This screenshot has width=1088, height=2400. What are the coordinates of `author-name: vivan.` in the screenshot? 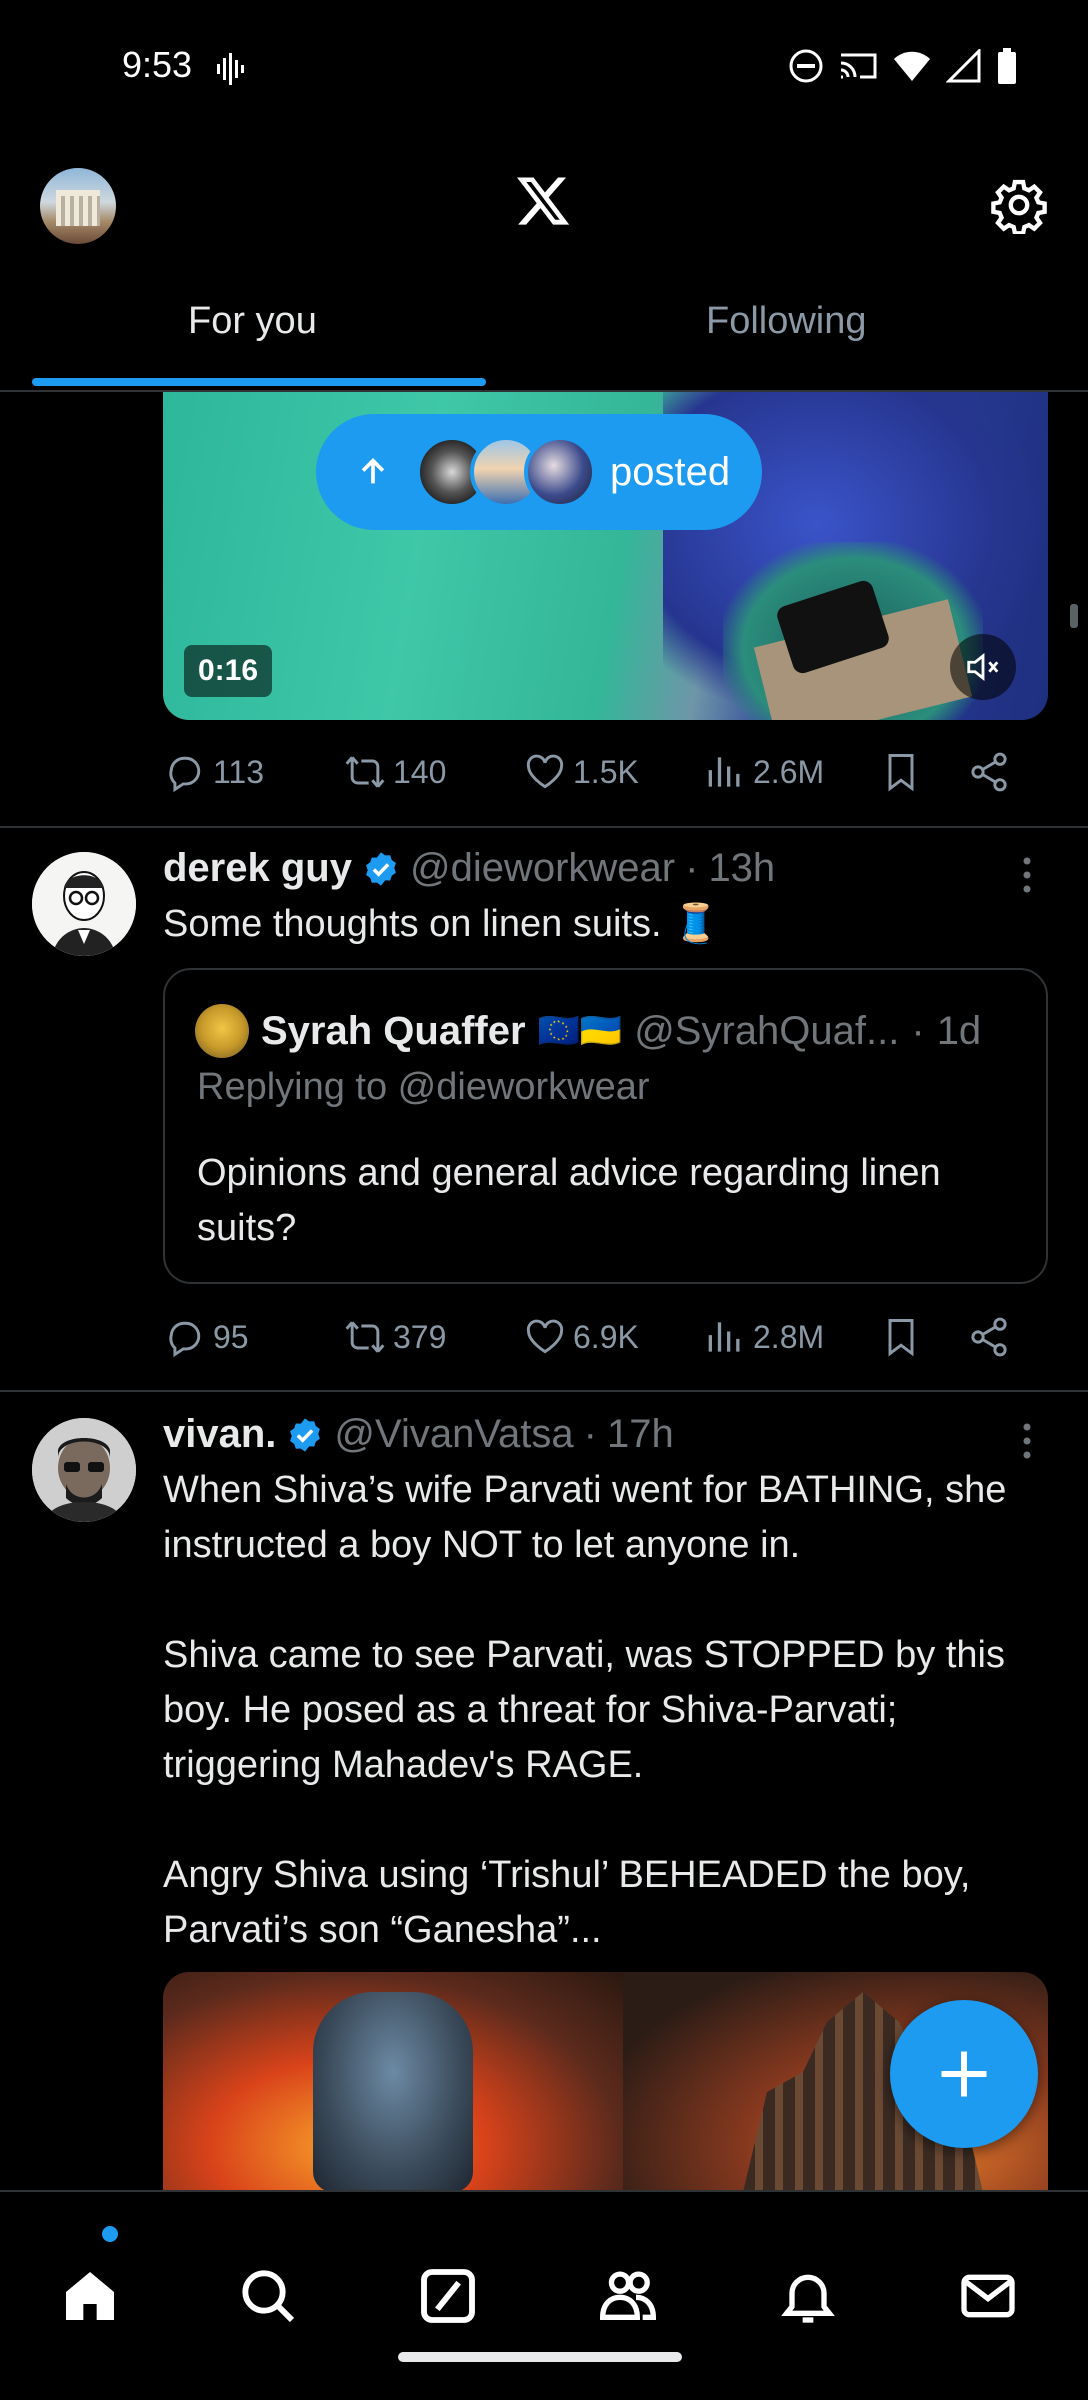 It's located at (219, 1434).